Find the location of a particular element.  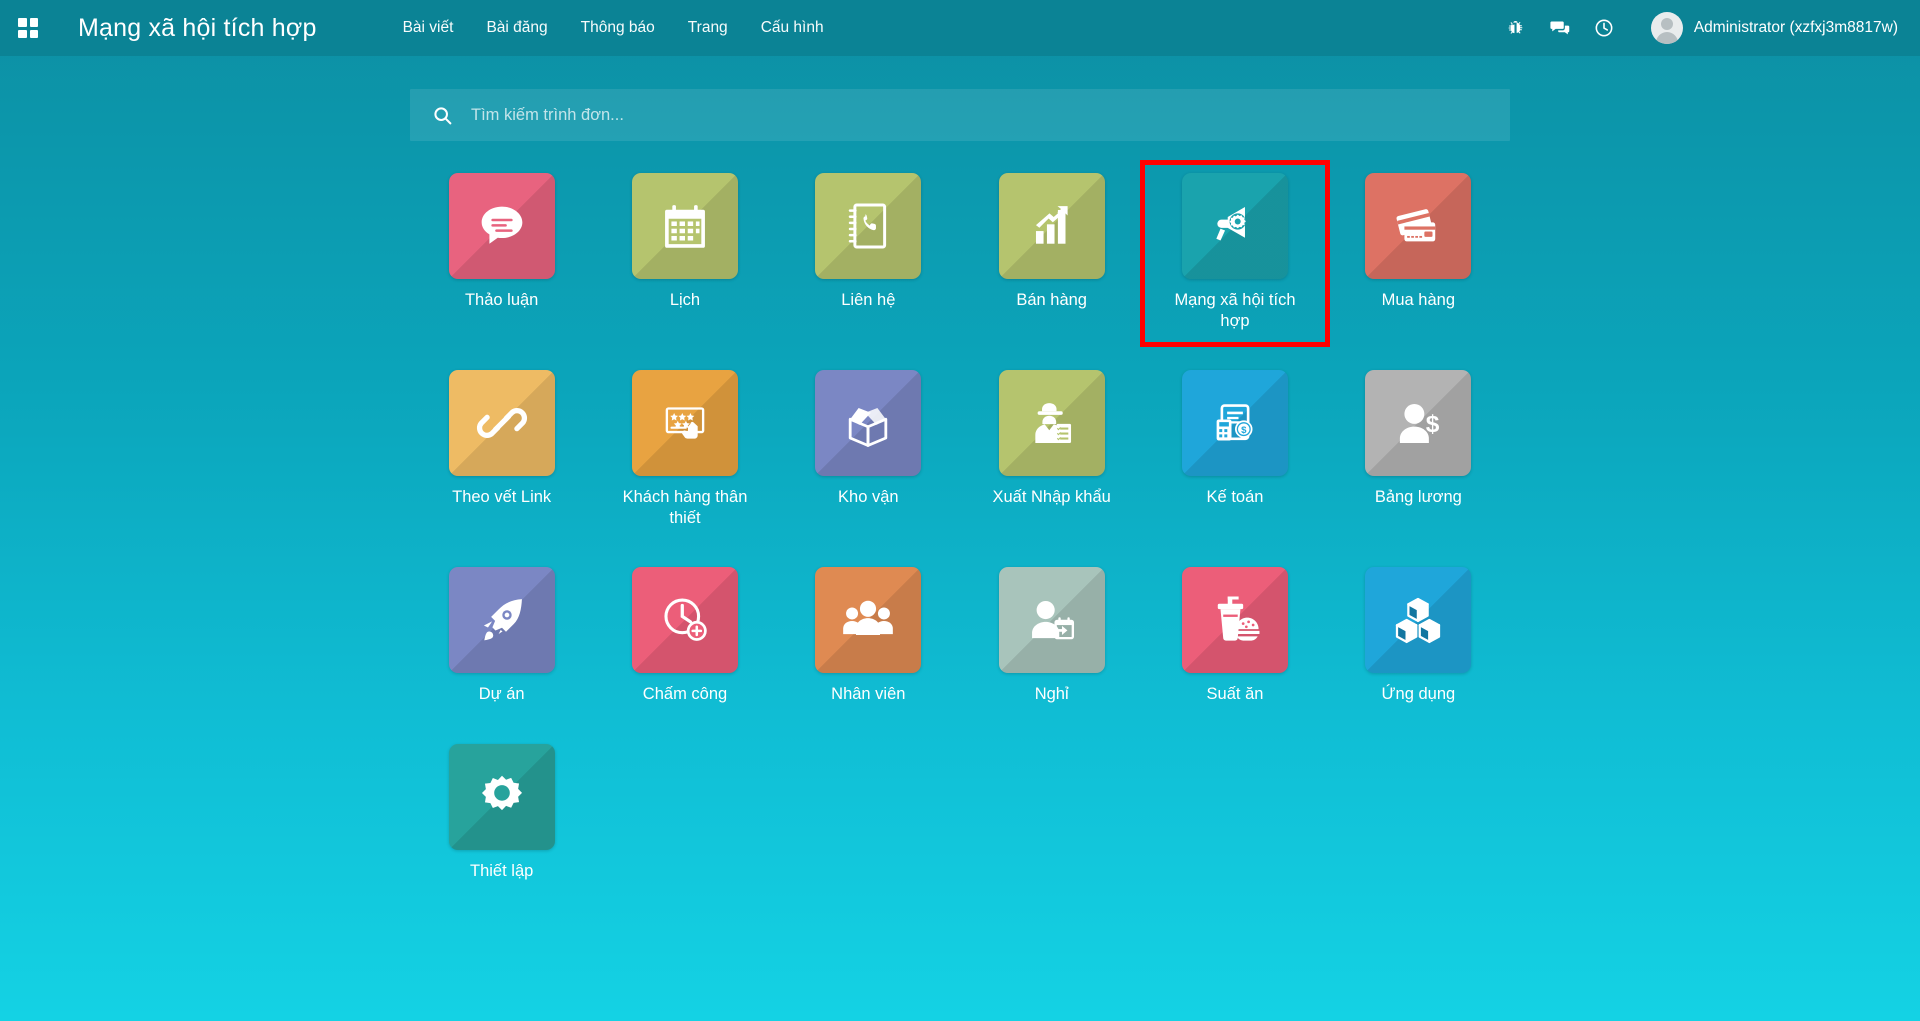

nav-item-bai-viet: Bài viết is located at coordinates (428, 28).